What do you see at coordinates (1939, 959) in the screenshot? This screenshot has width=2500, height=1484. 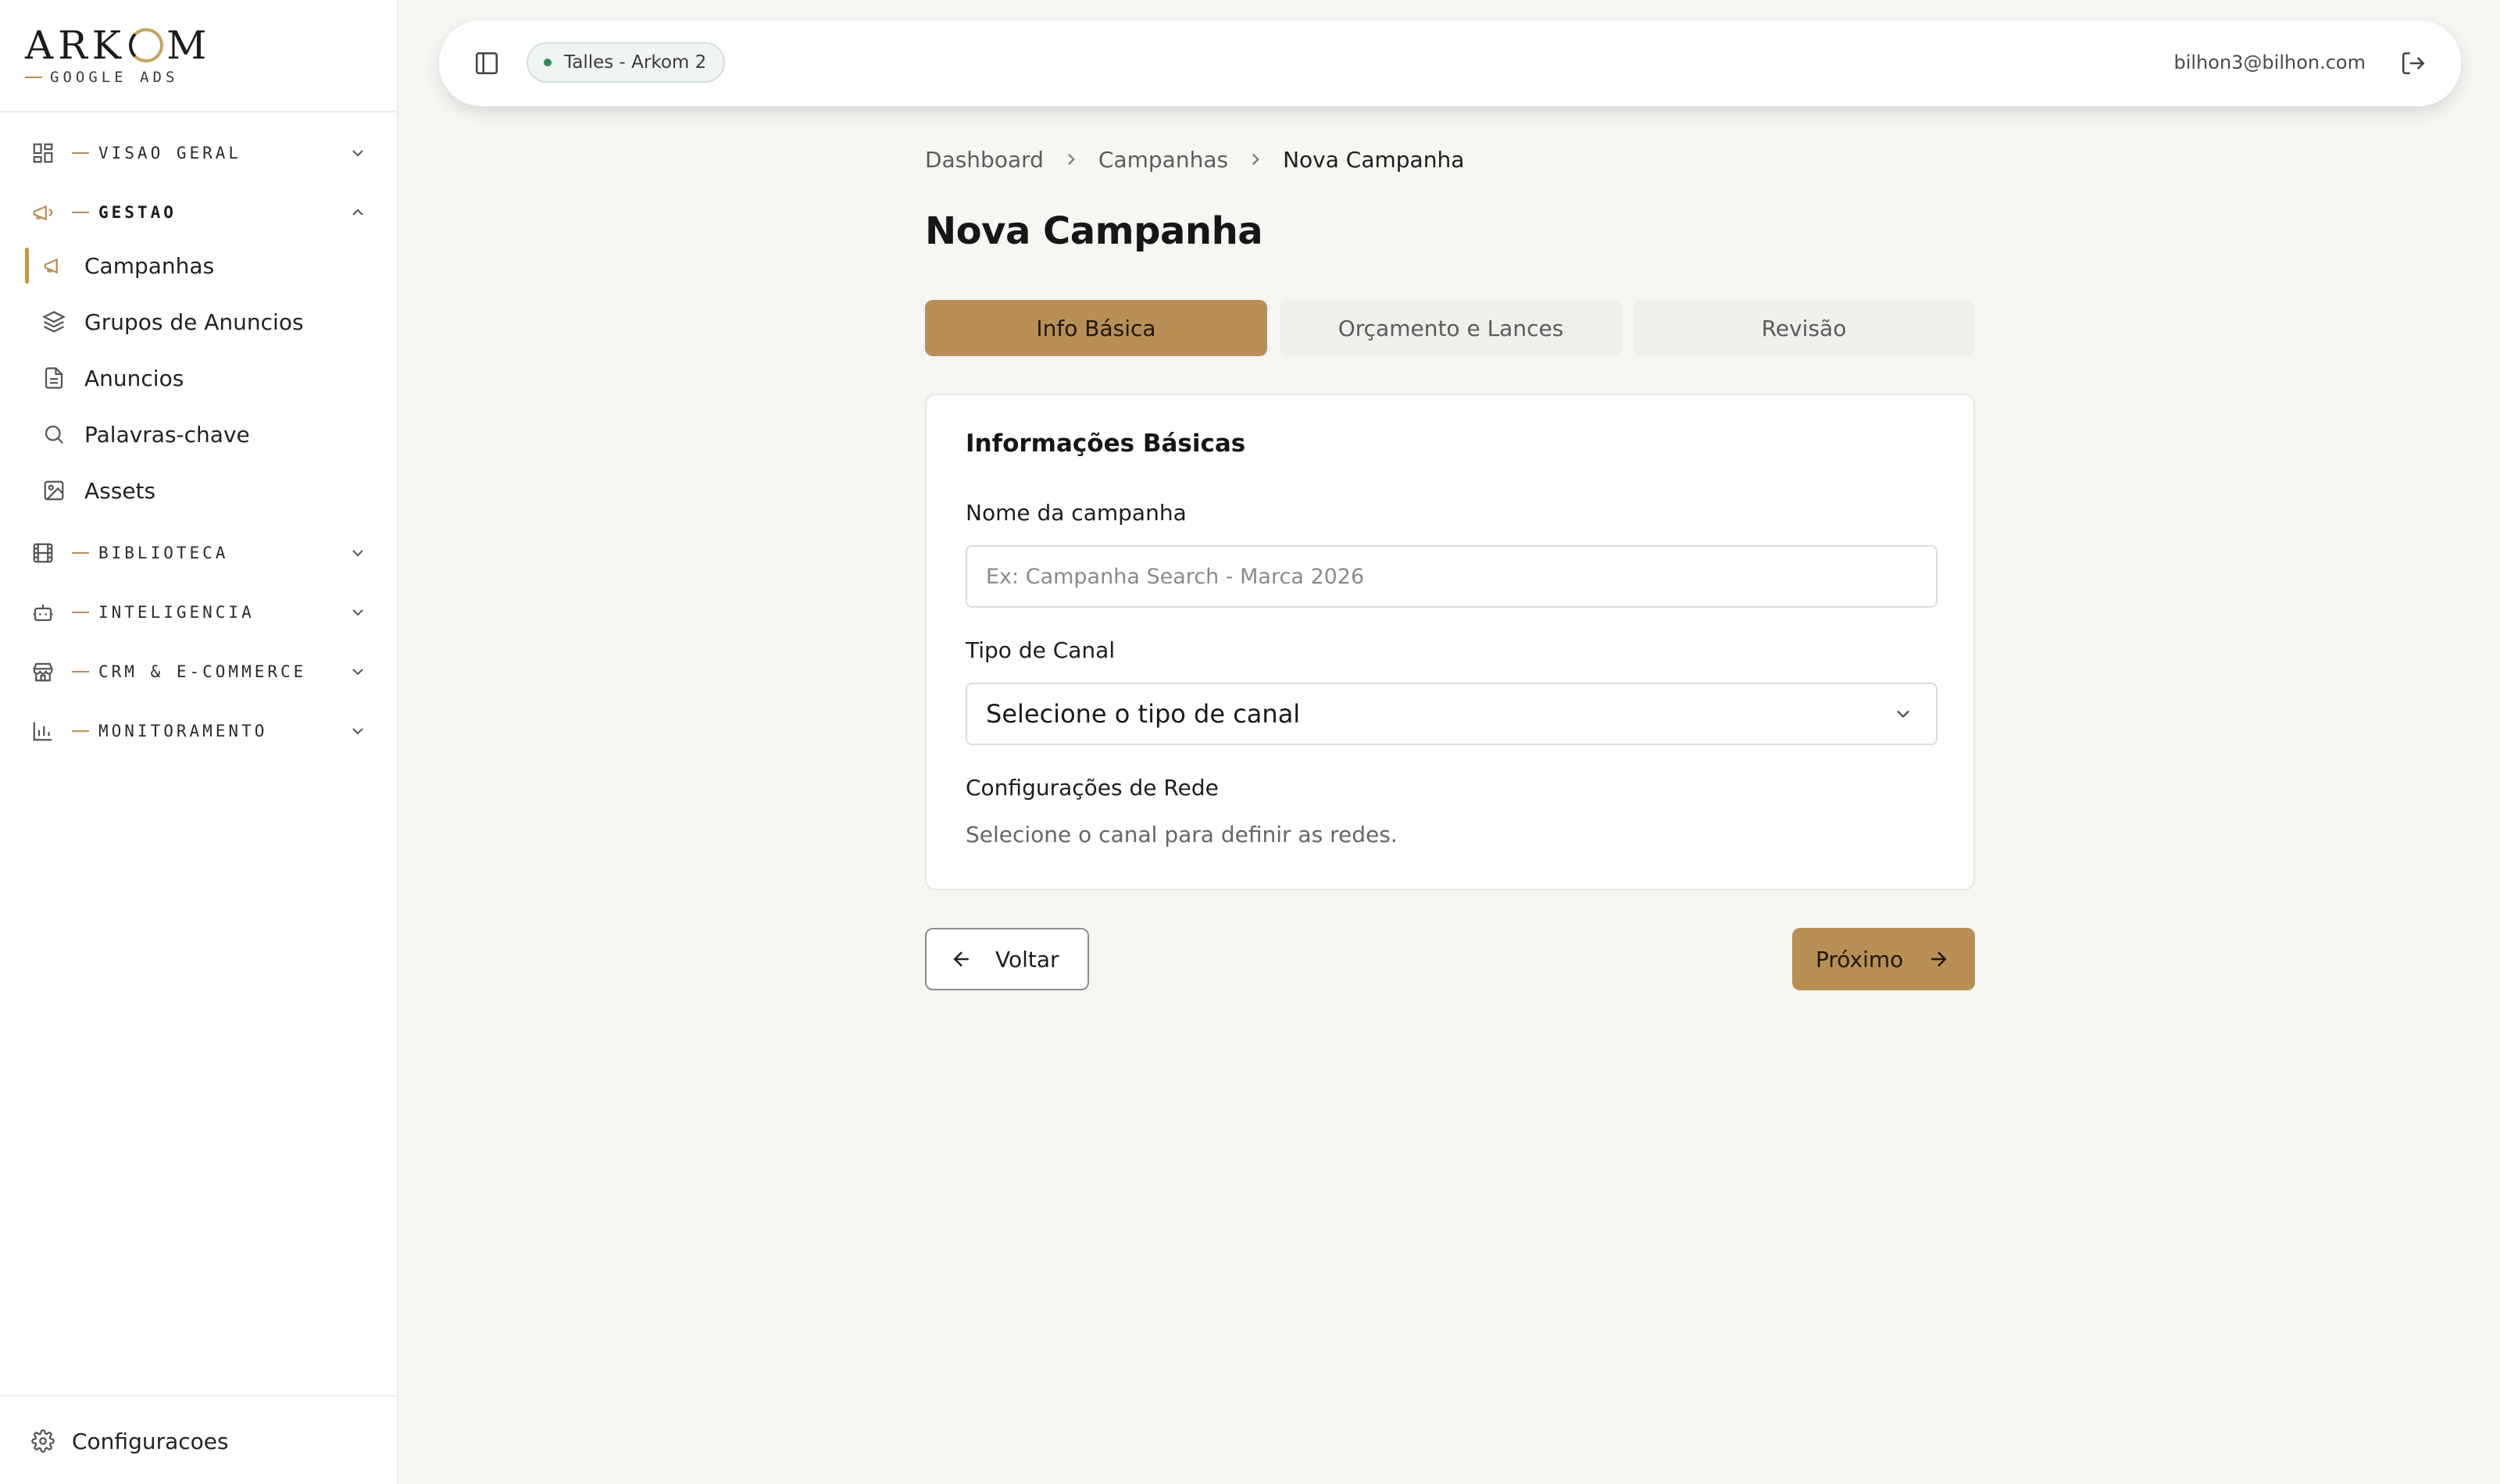 I see `arrow-right-icon` at bounding box center [1939, 959].